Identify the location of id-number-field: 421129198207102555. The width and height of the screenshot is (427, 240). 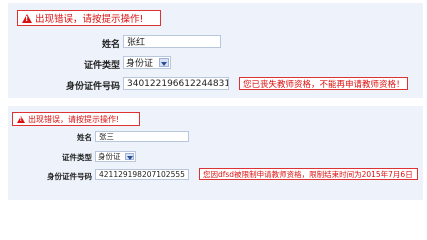
(142, 174).